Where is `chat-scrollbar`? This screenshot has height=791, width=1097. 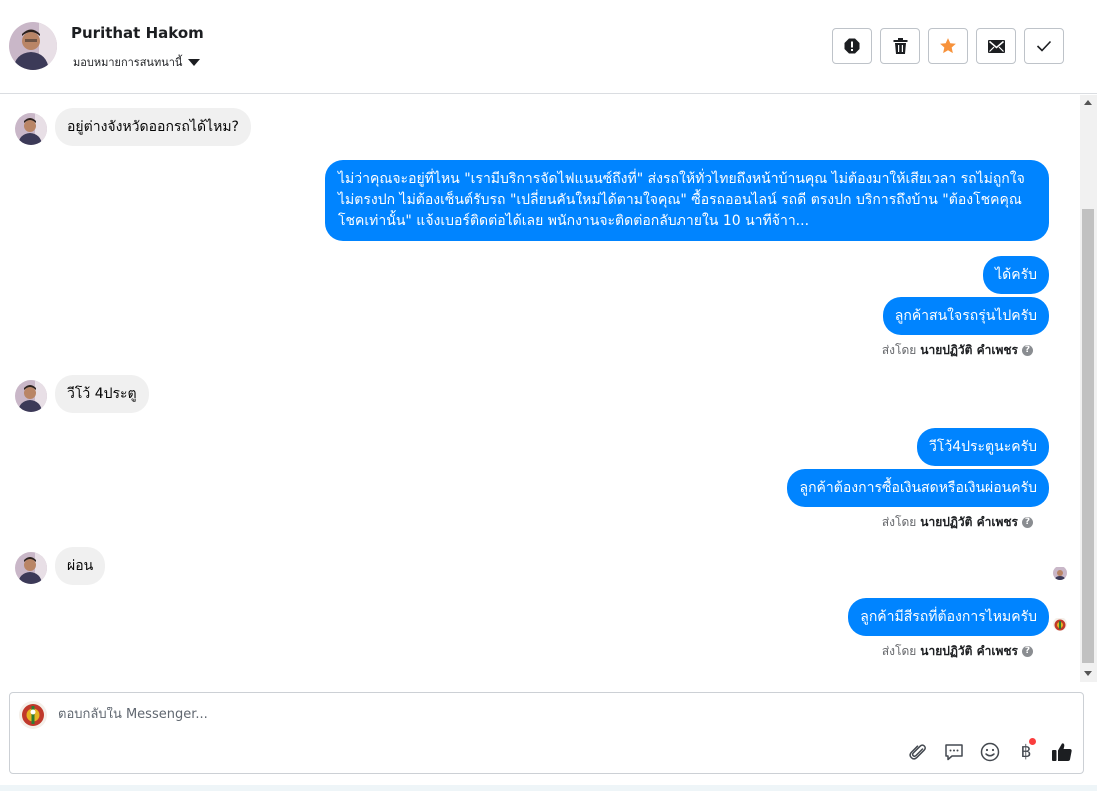 chat-scrollbar is located at coordinates (1088, 388).